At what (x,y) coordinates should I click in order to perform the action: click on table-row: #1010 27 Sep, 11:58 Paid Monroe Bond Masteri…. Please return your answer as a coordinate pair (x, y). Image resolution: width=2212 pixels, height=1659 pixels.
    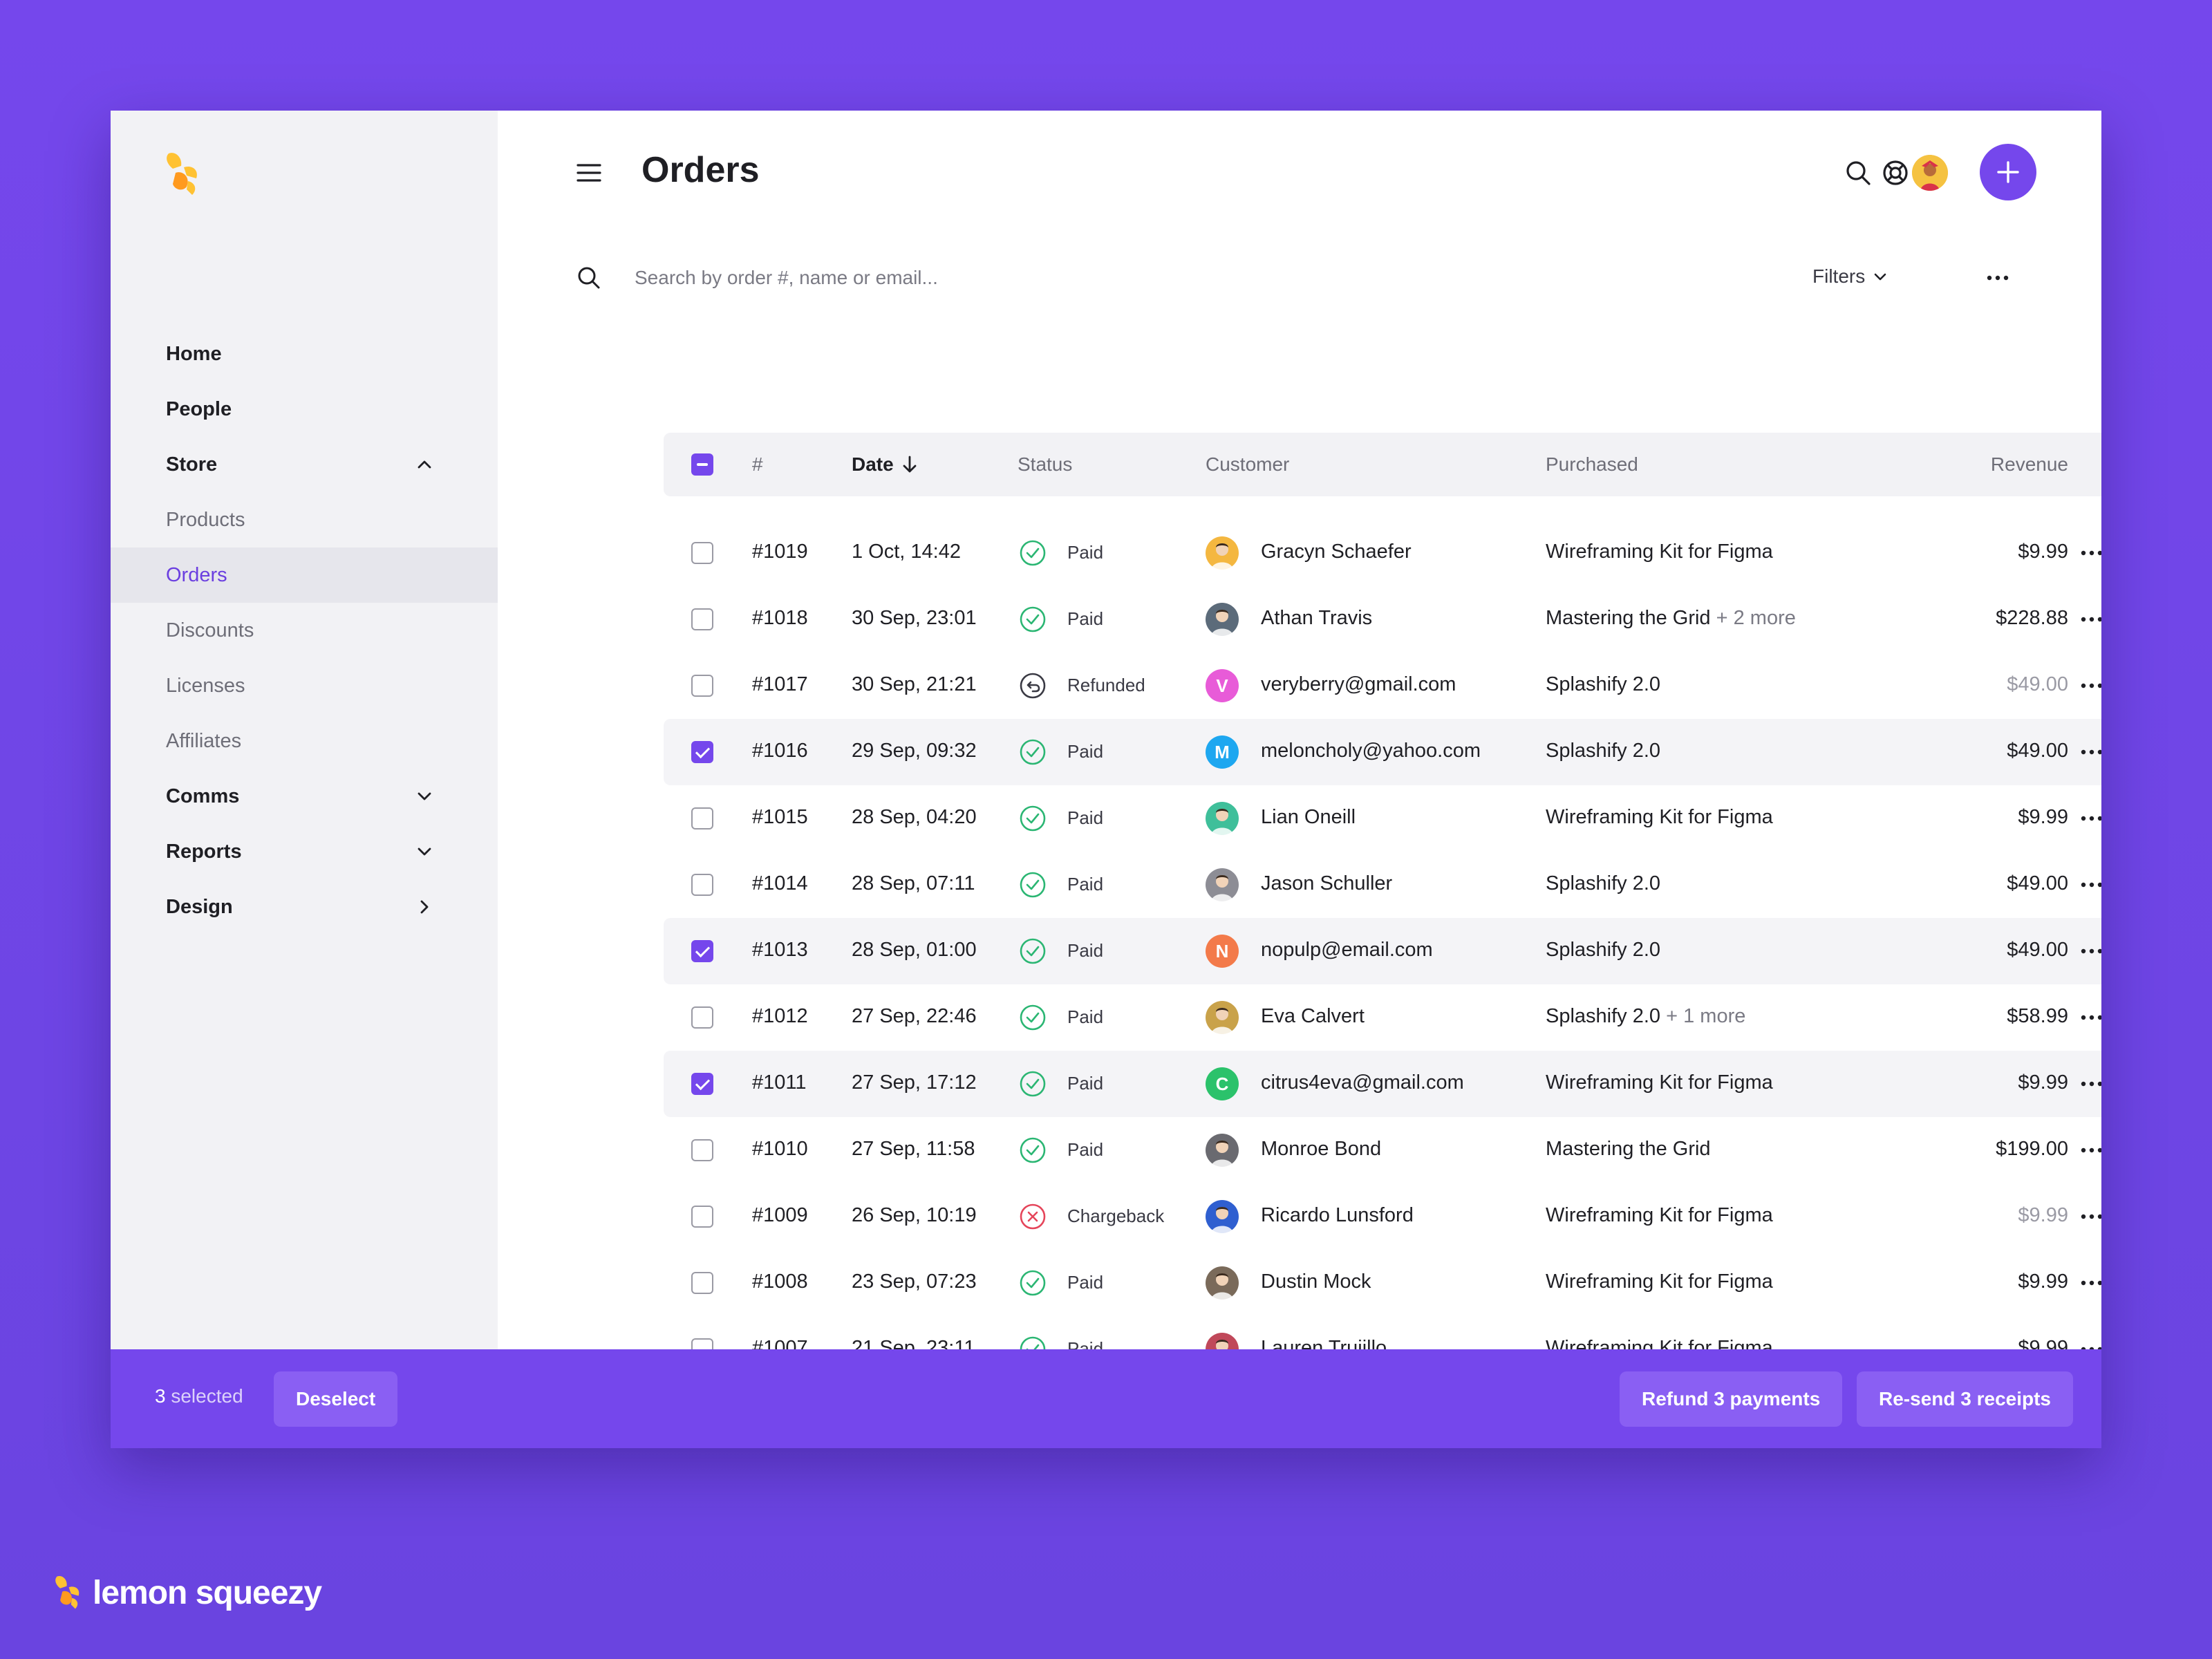
    Looking at the image, I should click on (1382, 1150).